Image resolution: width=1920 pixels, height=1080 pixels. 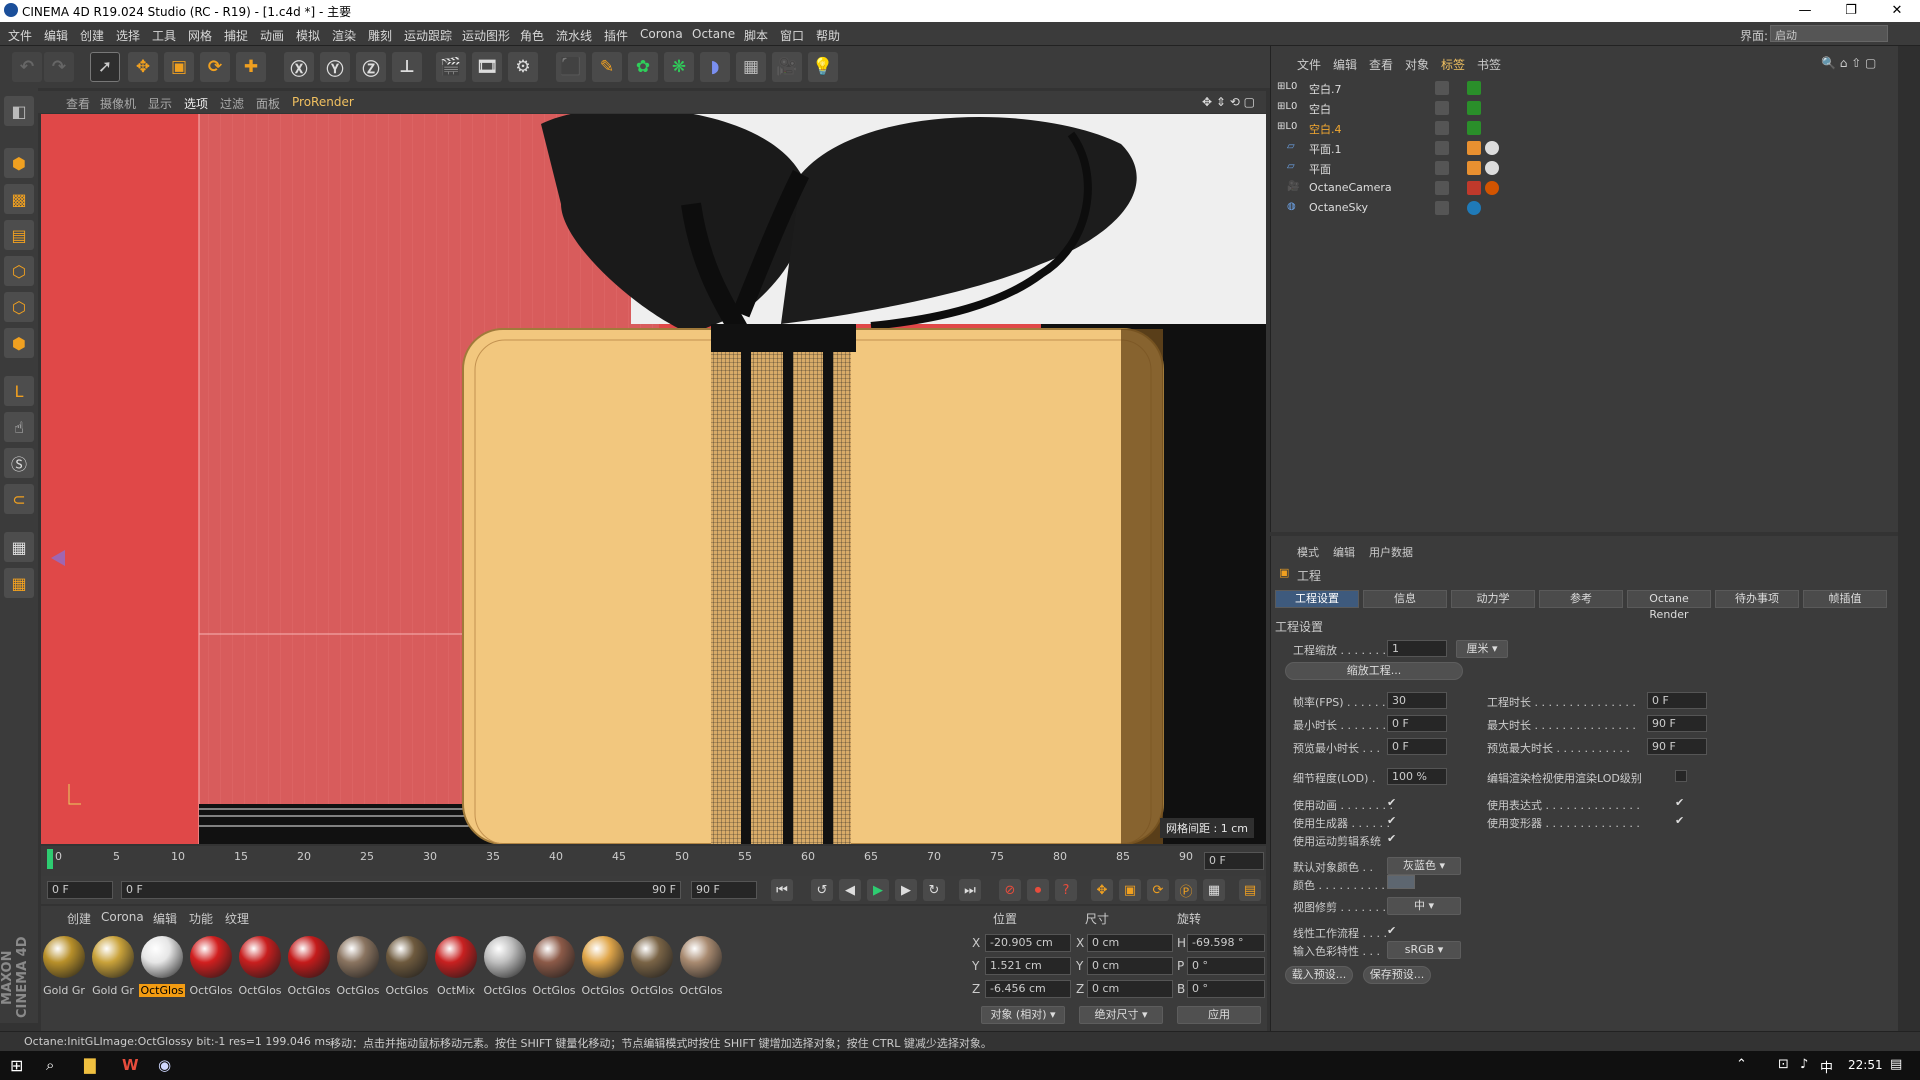 What do you see at coordinates (679, 67) in the screenshot?
I see `cloner-icon: ❋` at bounding box center [679, 67].